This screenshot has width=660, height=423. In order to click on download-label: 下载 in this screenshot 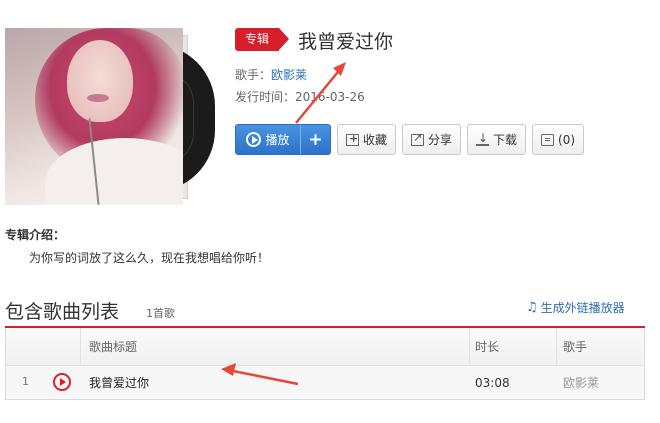, I will do `click(505, 140)`.